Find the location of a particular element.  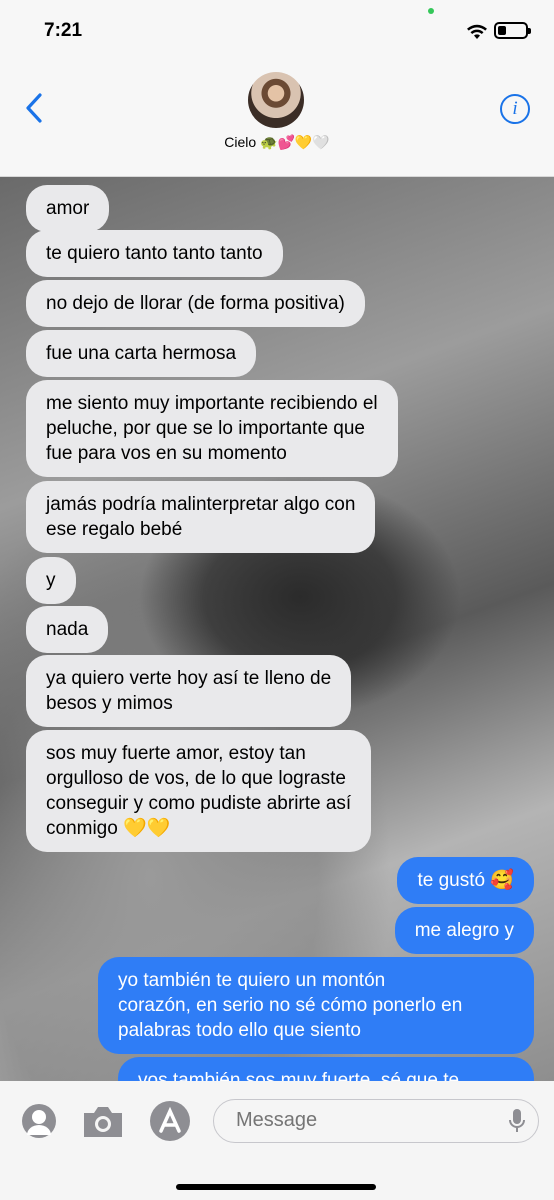

home-indicator is located at coordinates (276, 1187).